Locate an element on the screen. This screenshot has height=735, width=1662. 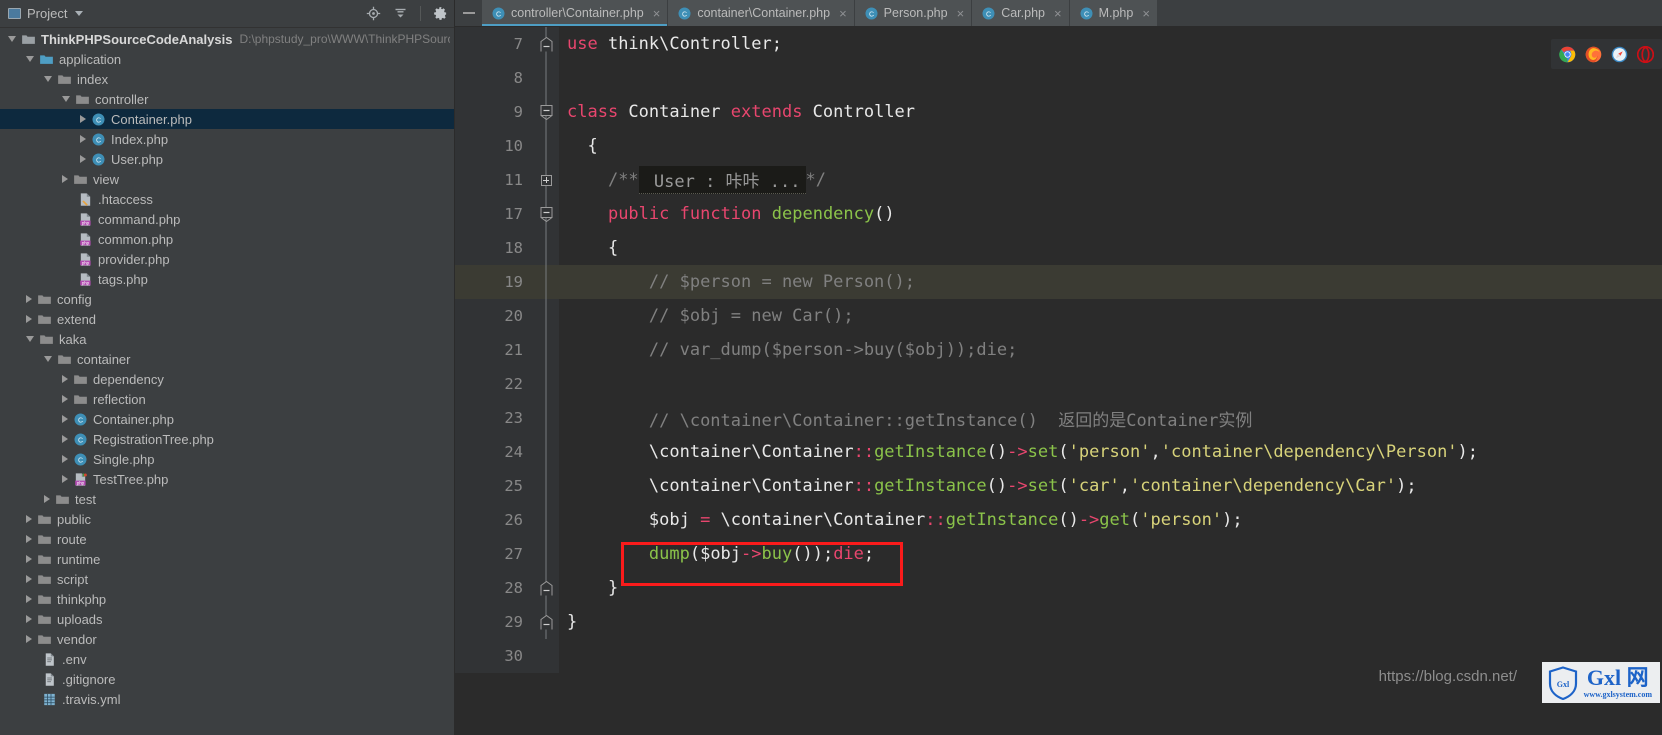
fold-expand-icon is located at coordinates (546, 180).